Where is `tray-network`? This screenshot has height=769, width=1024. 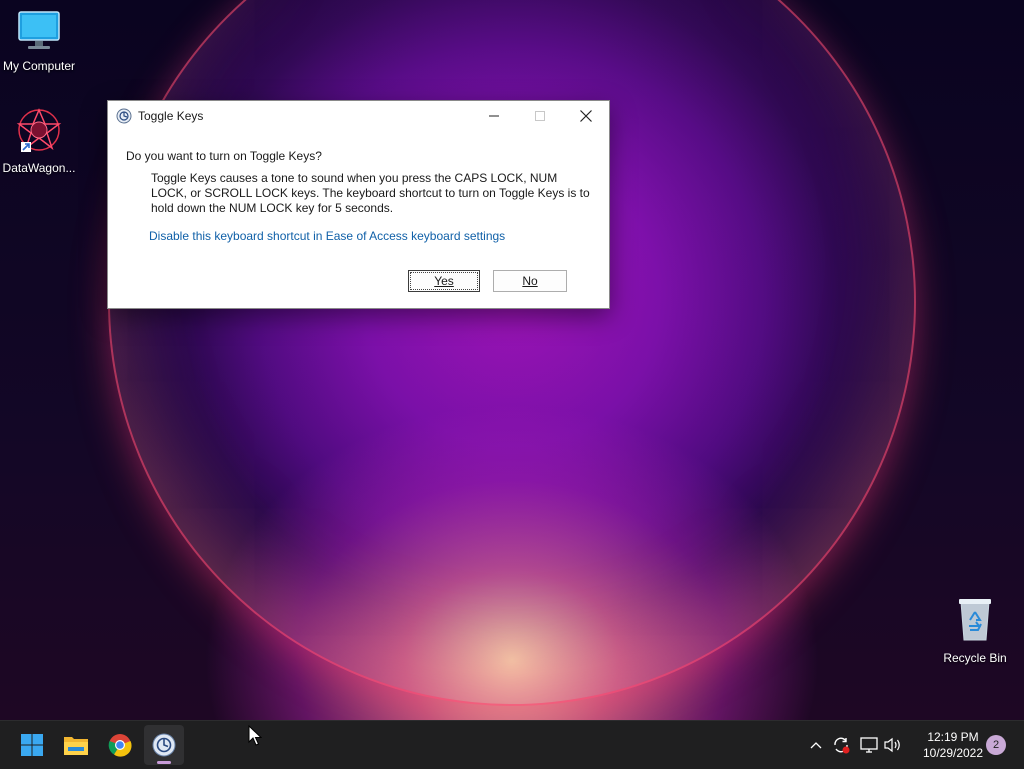 tray-network is located at coordinates (869, 745).